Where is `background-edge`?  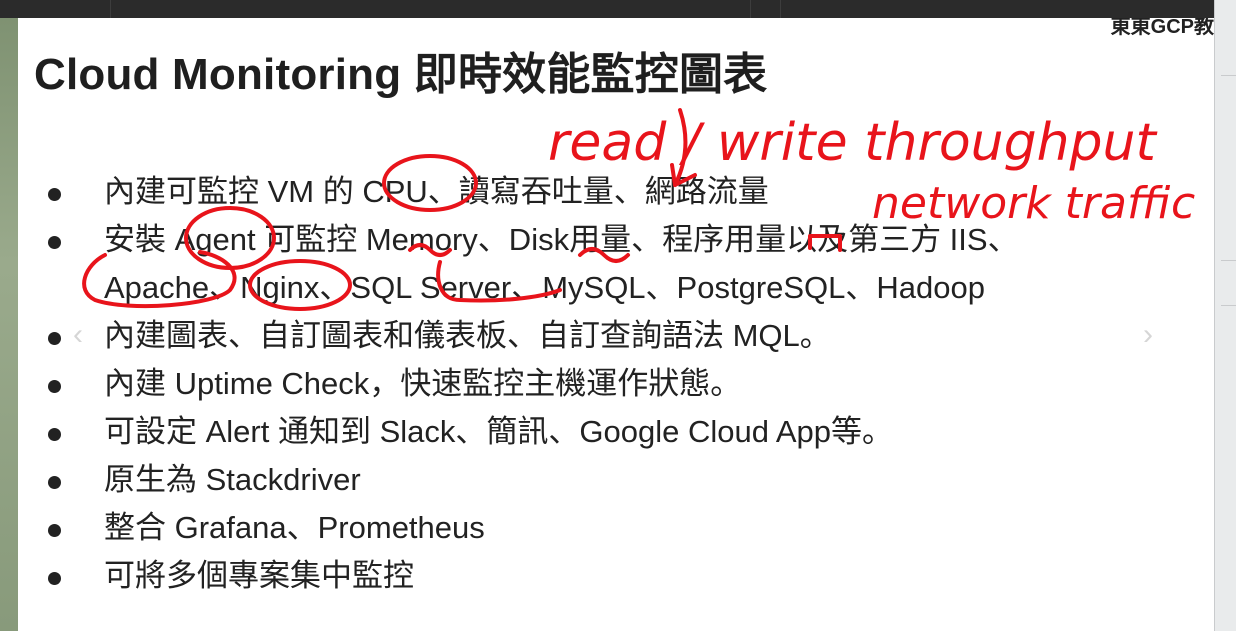
background-edge is located at coordinates (9, 324).